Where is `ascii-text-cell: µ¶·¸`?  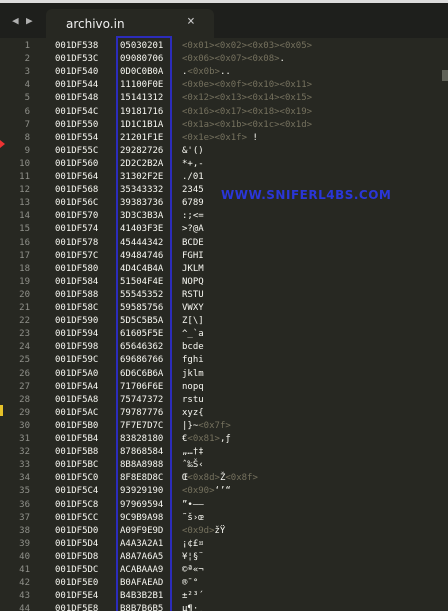 ascii-text-cell: µ¶·¸ is located at coordinates (193, 607).